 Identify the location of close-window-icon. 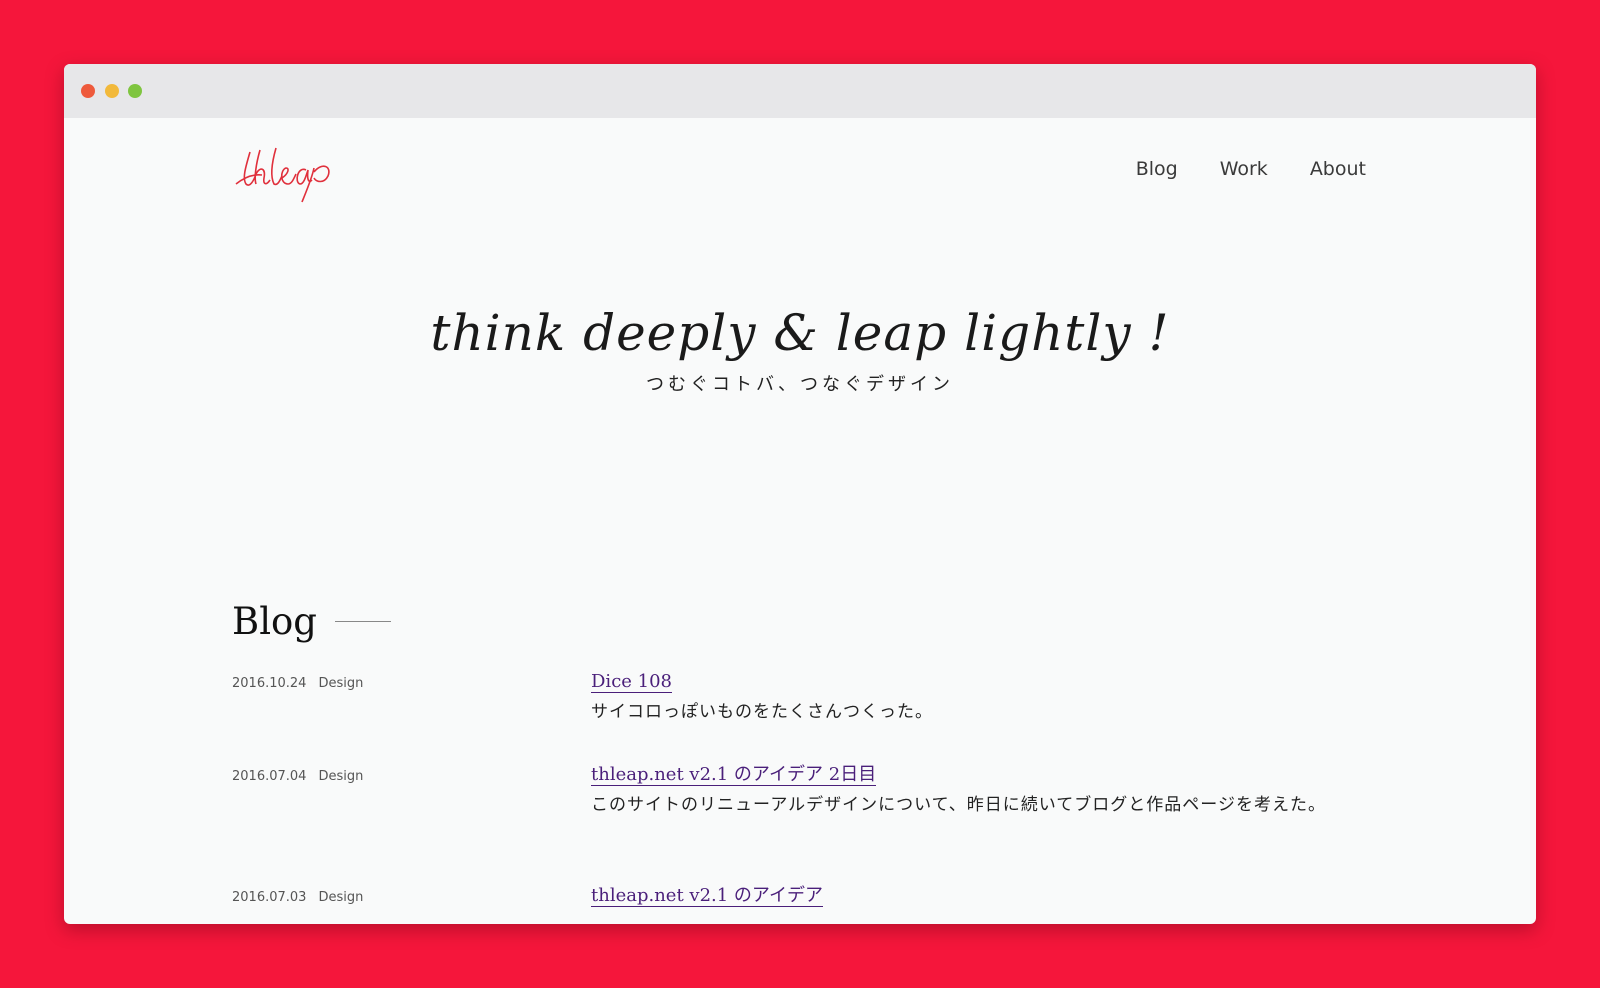
(88, 91).